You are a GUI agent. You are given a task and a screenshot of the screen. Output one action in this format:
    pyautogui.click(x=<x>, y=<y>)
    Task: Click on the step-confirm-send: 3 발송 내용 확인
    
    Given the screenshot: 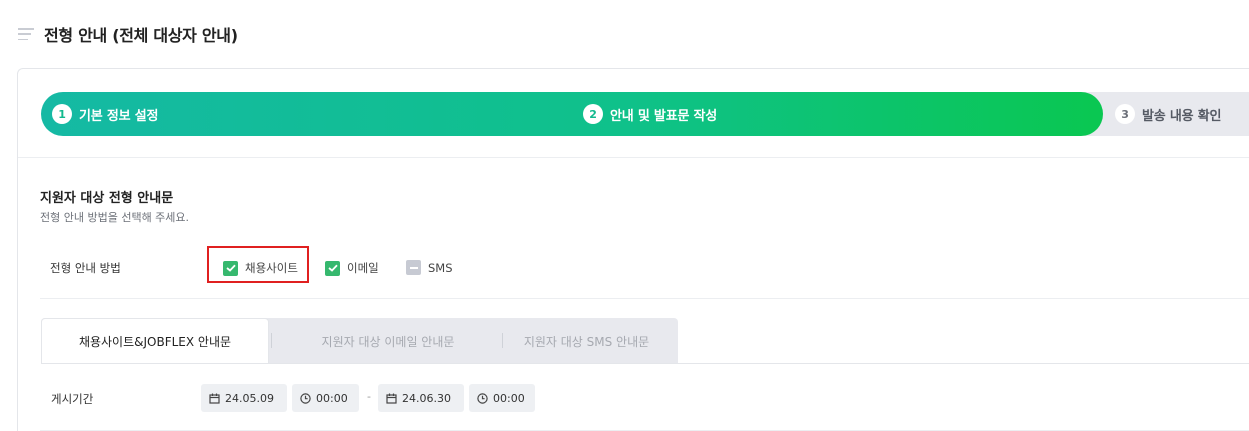 What is the action you would take?
    pyautogui.click(x=1168, y=114)
    